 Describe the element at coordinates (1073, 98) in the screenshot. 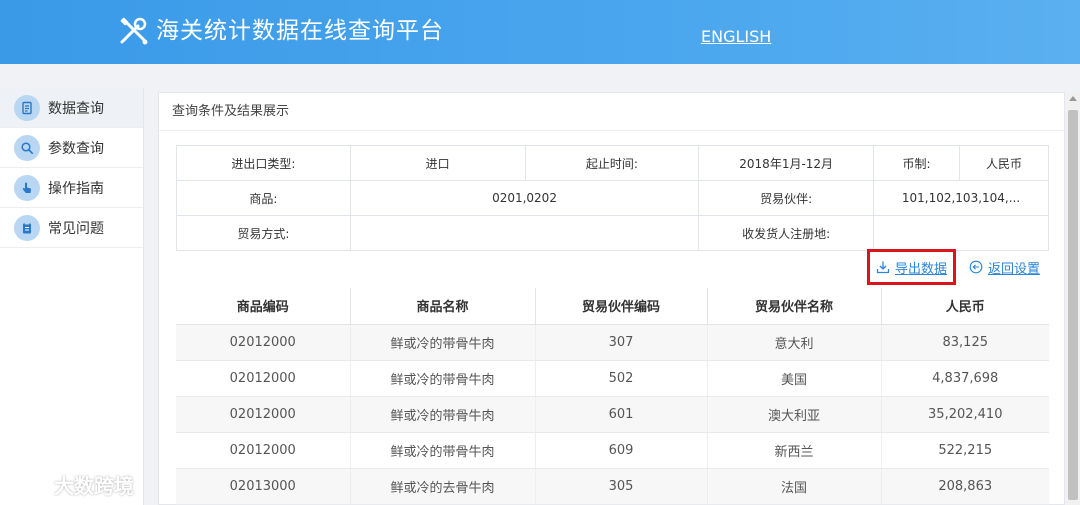

I see `scroll-up-arrow-icon` at that location.